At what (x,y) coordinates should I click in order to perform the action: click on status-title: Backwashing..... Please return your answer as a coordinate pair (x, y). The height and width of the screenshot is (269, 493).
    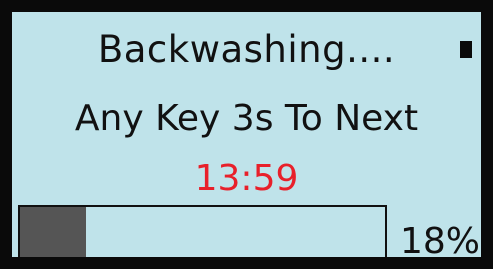
    Looking at the image, I should click on (246, 49).